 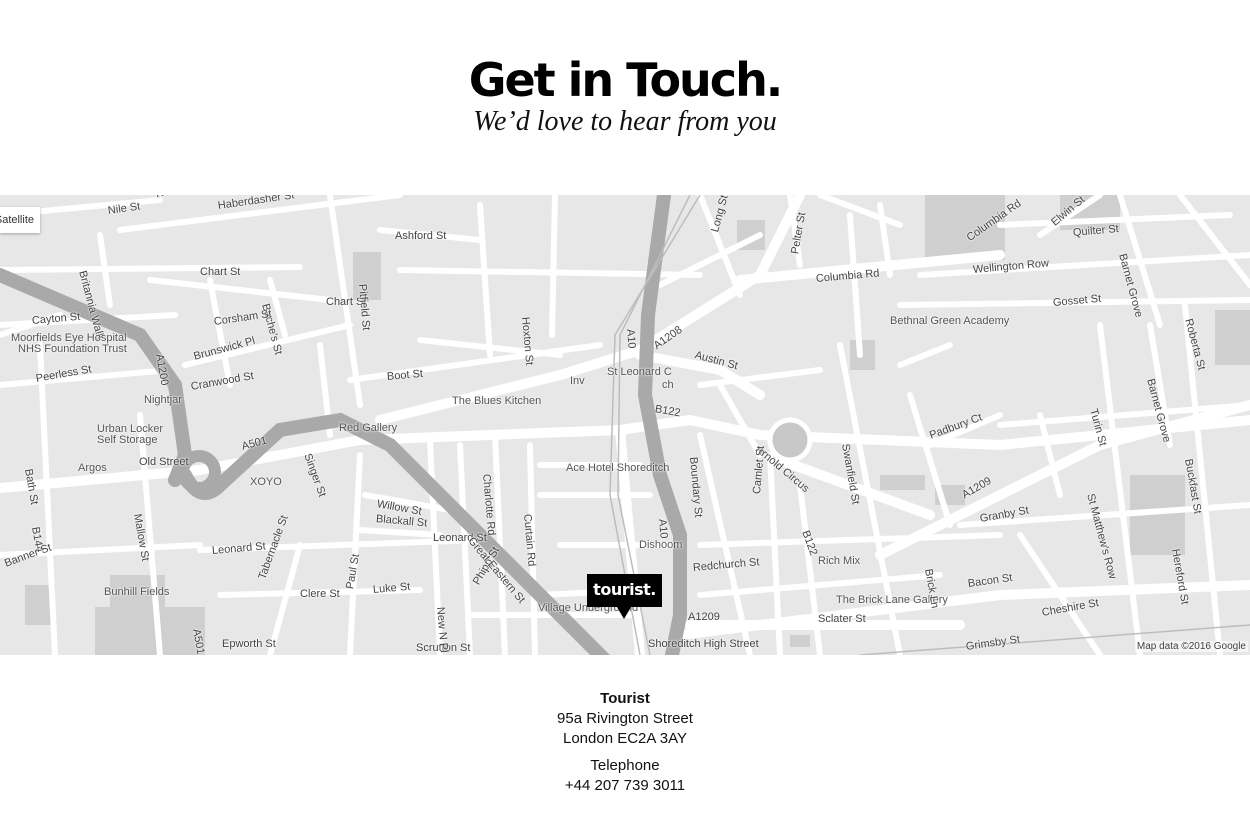 What do you see at coordinates (625, 765) in the screenshot?
I see `phone-label: Telephone` at bounding box center [625, 765].